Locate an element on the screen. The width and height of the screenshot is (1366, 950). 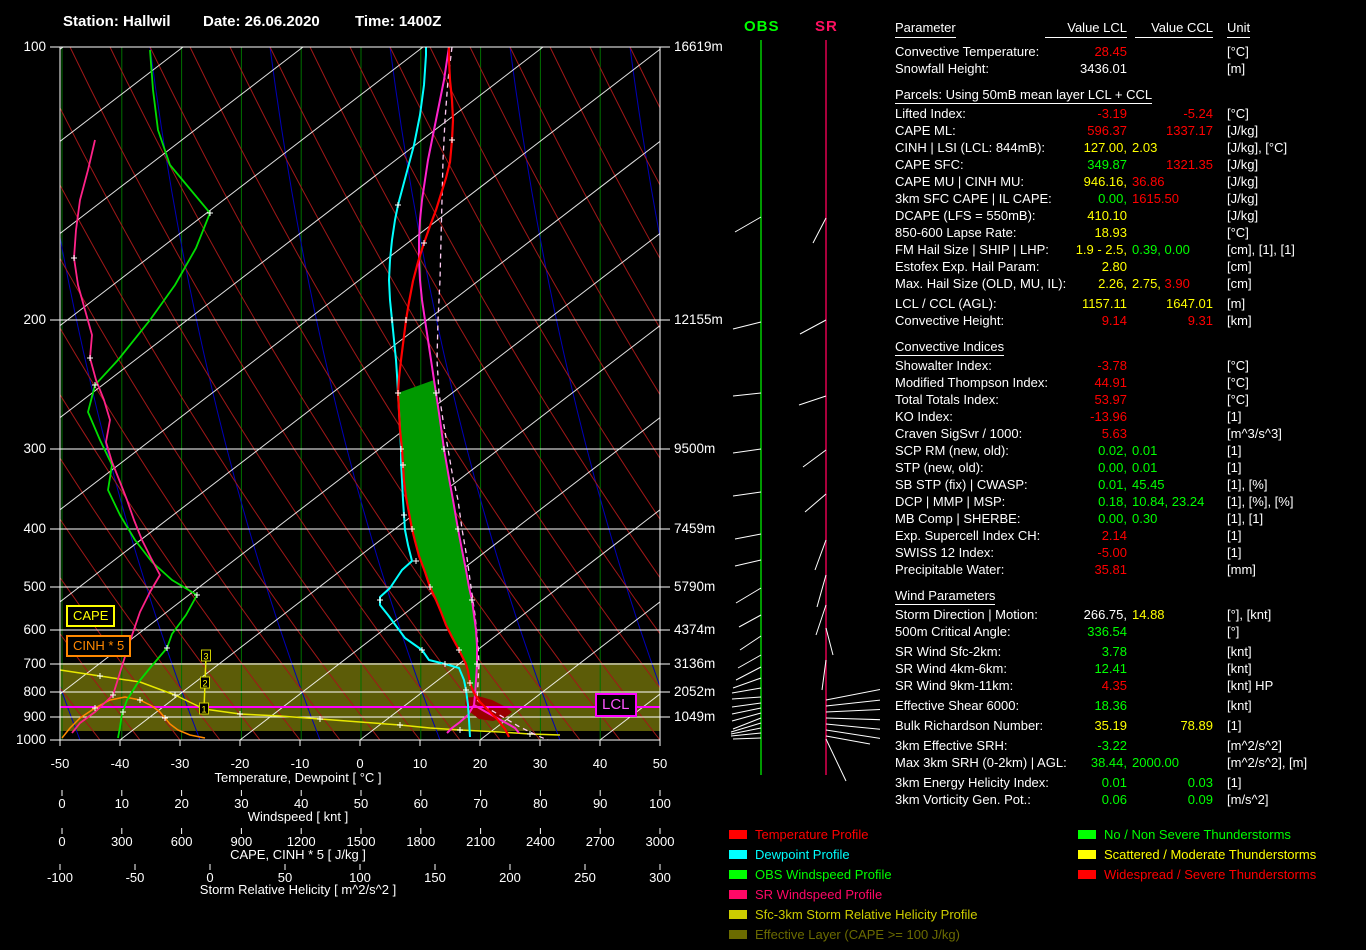
value-lcl-extra: 14.88 is located at coordinates (1148, 614).